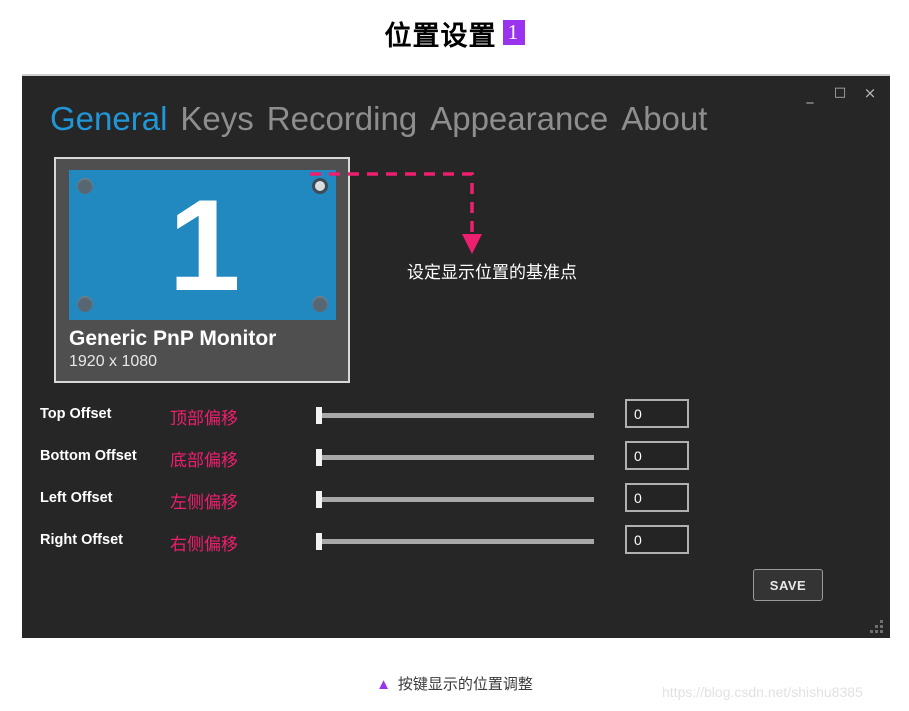  I want to click on offset-label-right-cn: 右侧偏移, so click(204, 544).